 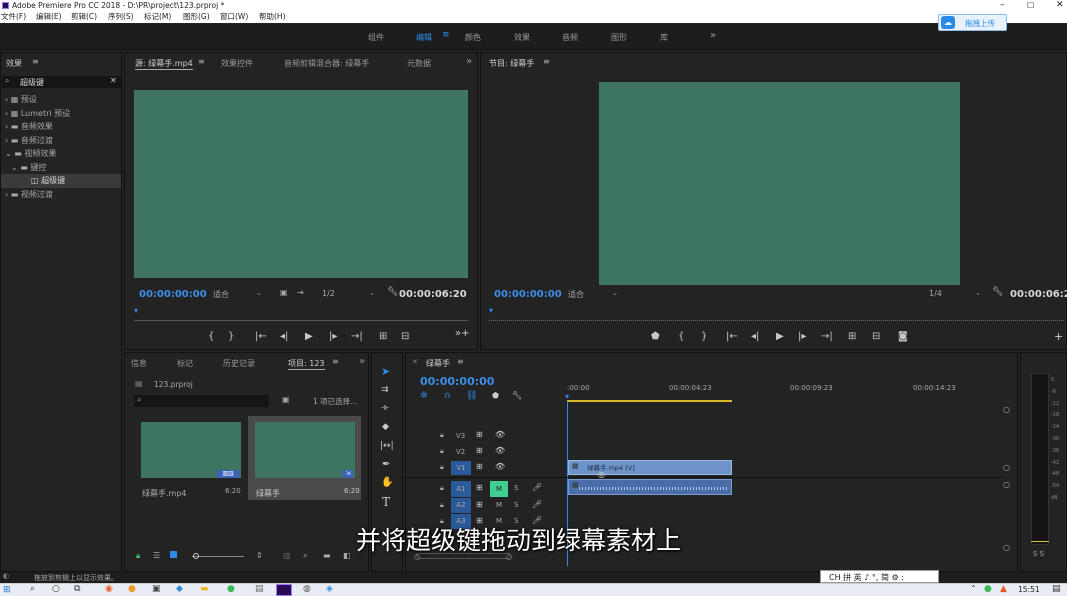 What do you see at coordinates (326, 63) in the screenshot?
I see `tab-audio-clip-mixer: 音频剪辑混合器: 绿幕手` at bounding box center [326, 63].